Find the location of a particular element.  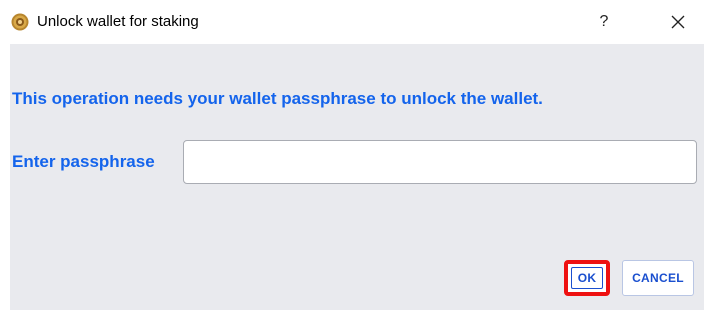

wallet-app-icon is located at coordinates (20, 22).